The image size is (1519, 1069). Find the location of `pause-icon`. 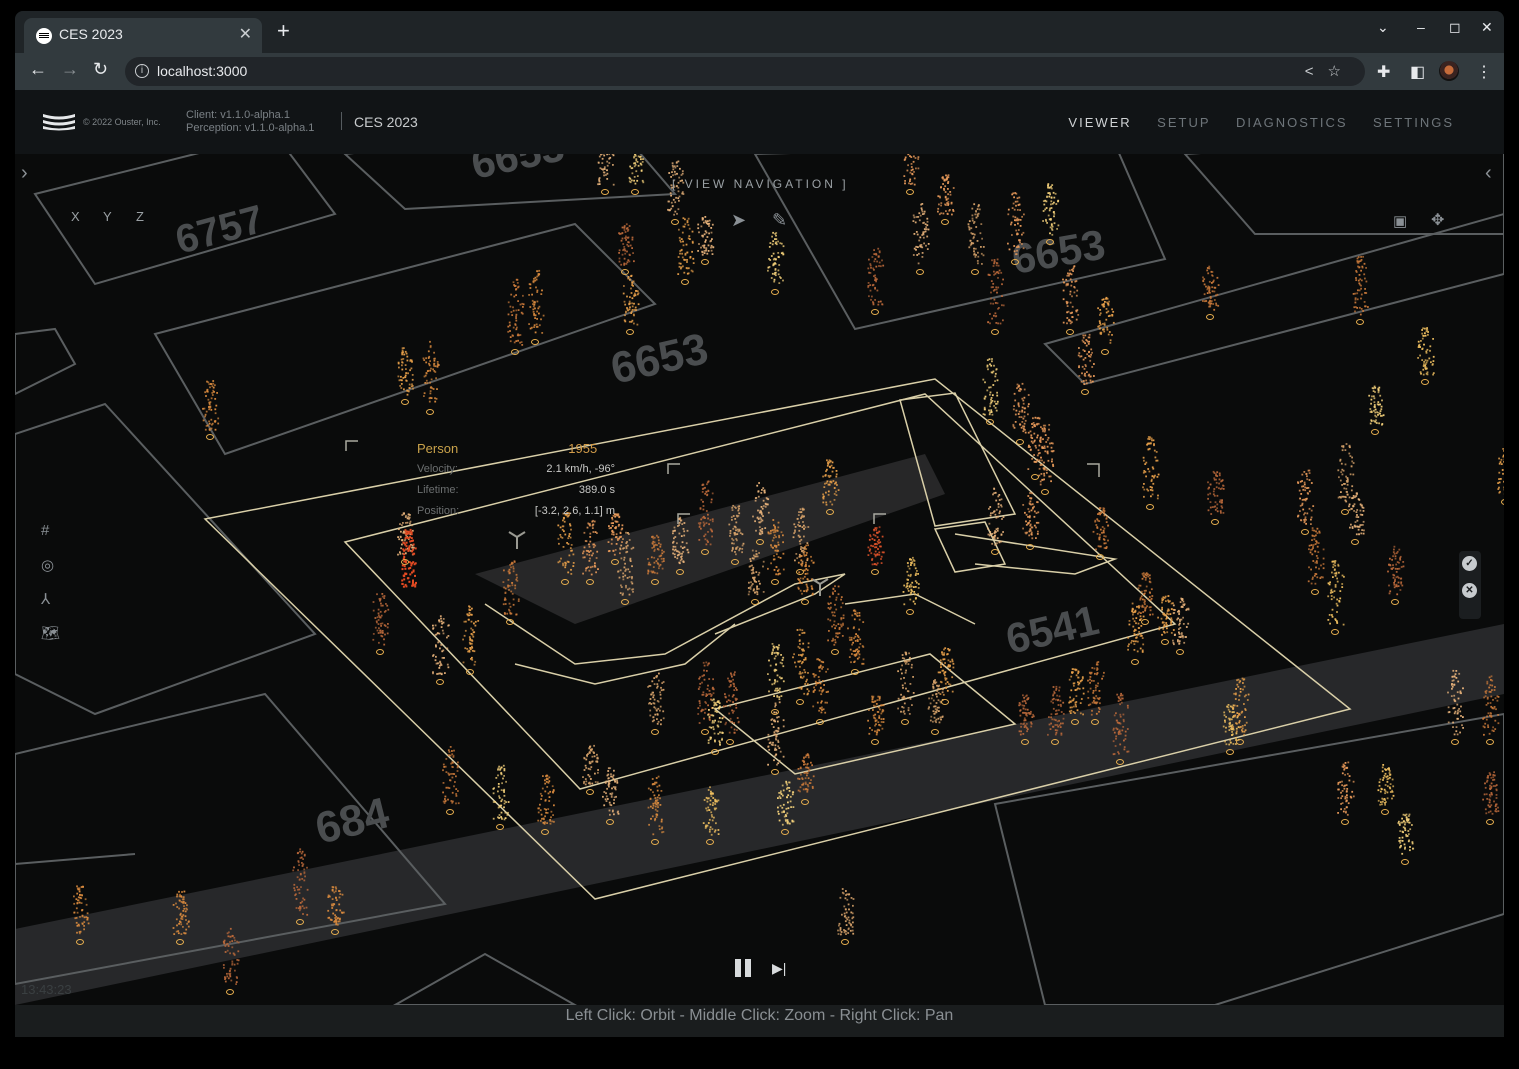

pause-icon is located at coordinates (743, 968).